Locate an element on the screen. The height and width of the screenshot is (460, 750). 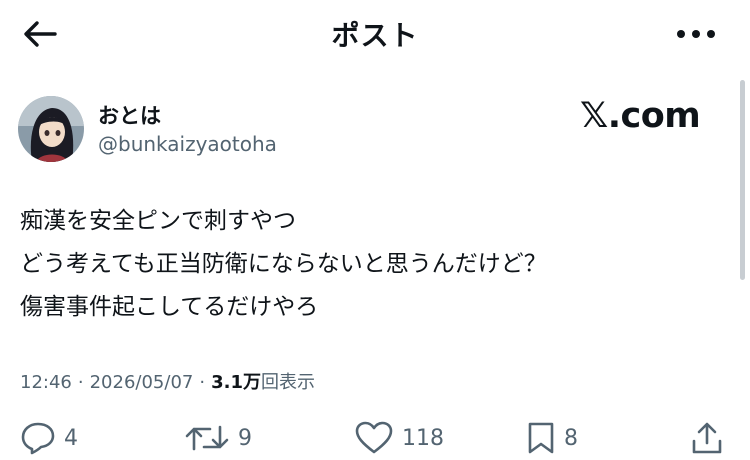
source-badge: 𝕏.com is located at coordinates (640, 116).